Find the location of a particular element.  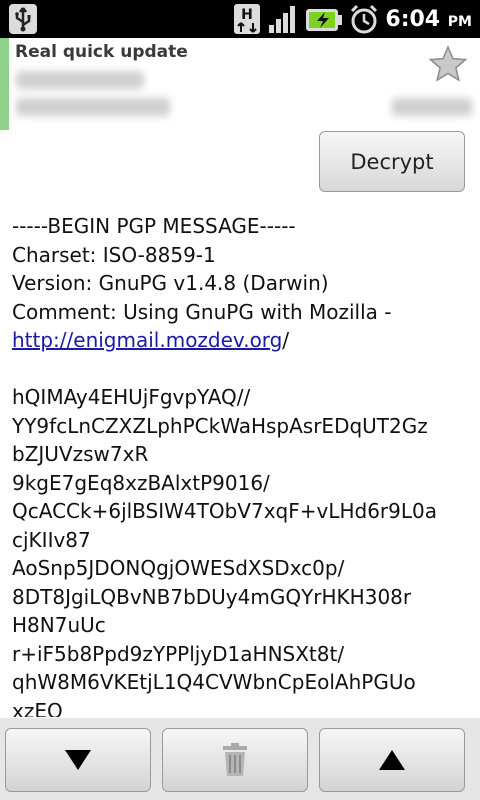

body-link-line: http://enigmail.mozdev.org/ is located at coordinates (242, 340).